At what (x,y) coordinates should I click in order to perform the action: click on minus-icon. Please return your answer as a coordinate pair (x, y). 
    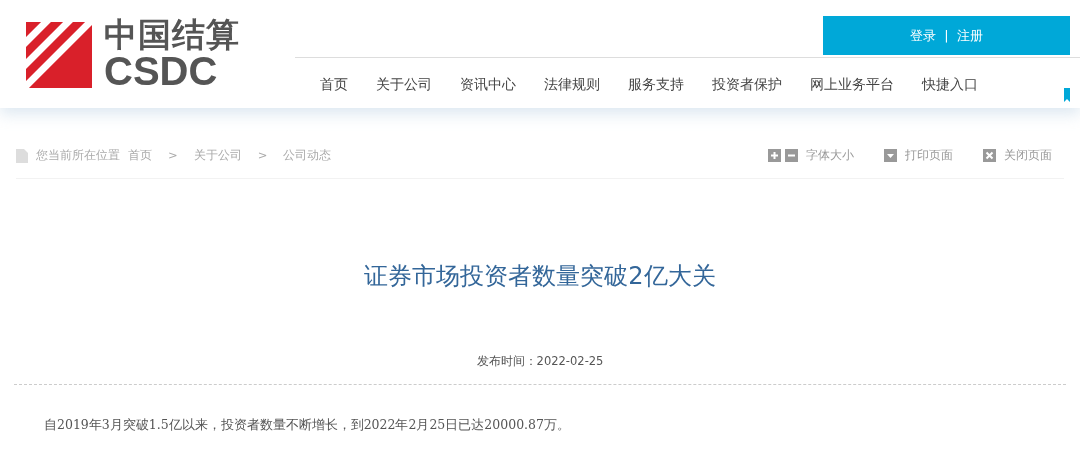
    Looking at the image, I should click on (791, 156).